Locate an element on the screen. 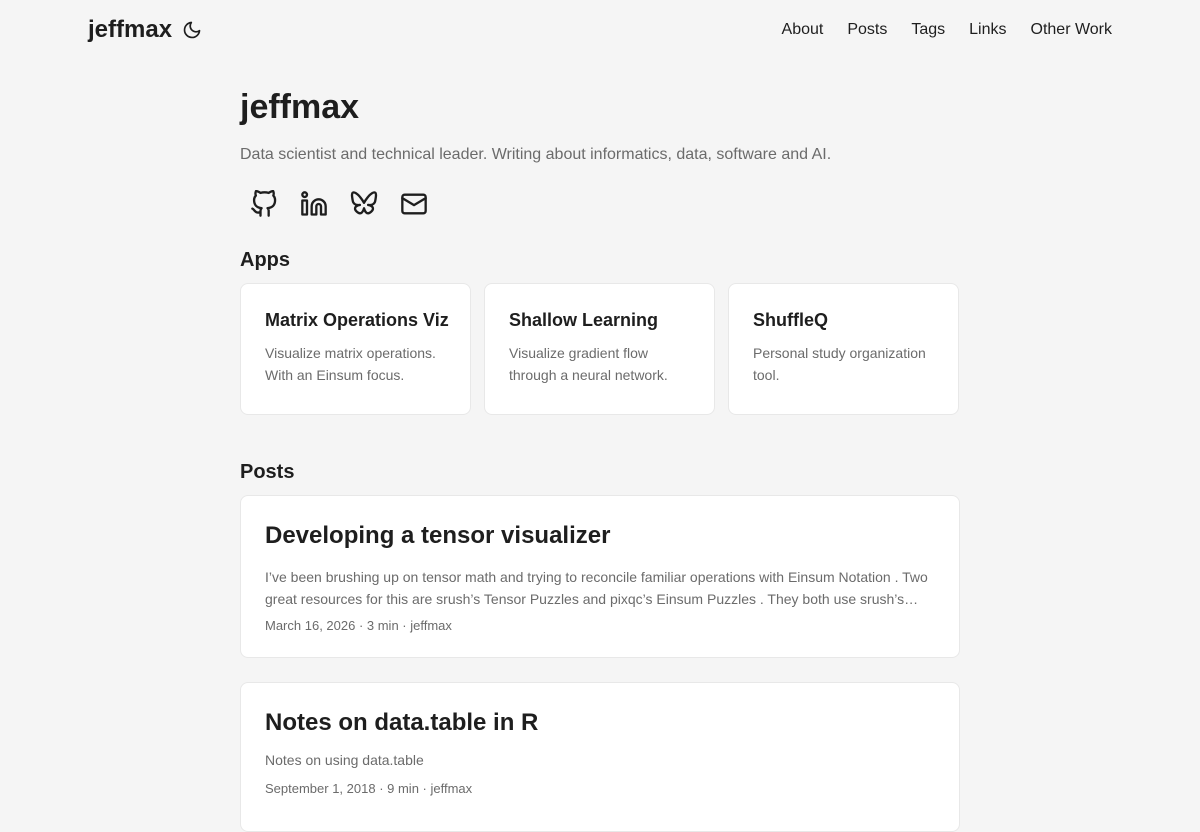 Image resolution: width=1200 pixels, height=832 pixels. app-description: Personal study organization tool. is located at coordinates (839, 364).